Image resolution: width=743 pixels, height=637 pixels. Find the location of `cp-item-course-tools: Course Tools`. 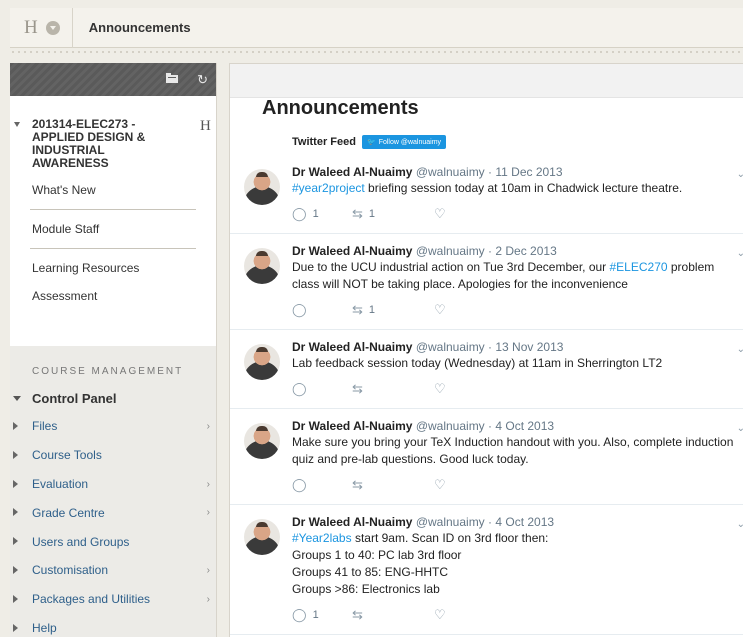

cp-item-course-tools: Course Tools is located at coordinates (113, 455).